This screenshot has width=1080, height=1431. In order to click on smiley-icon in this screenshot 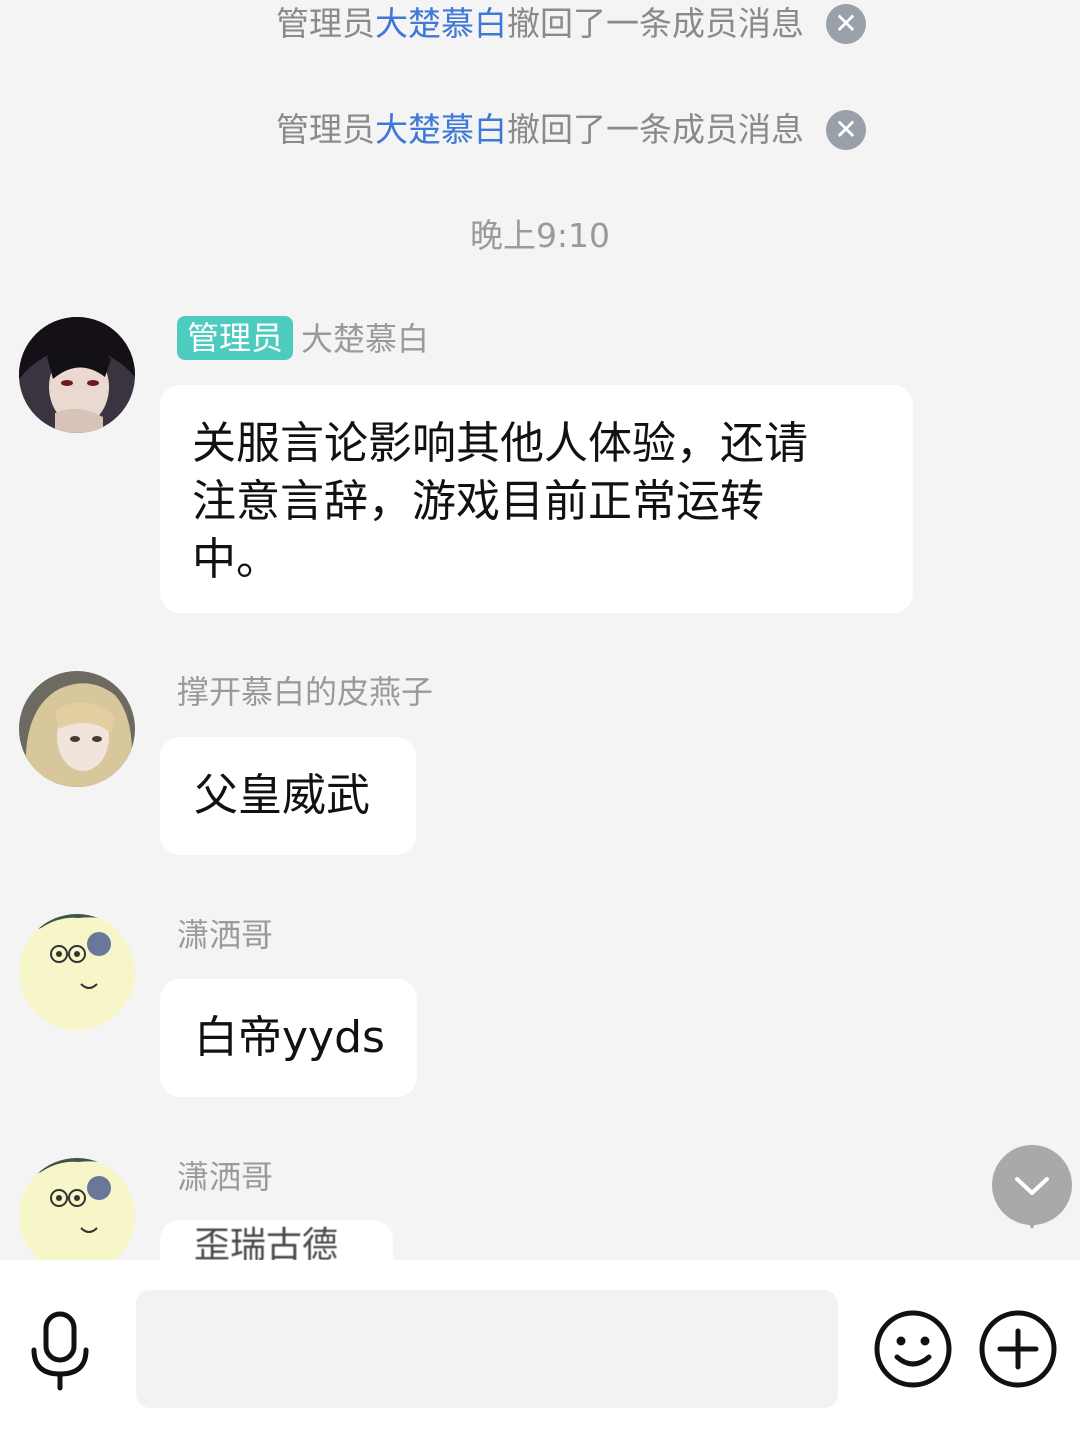, I will do `click(913, 1349)`.